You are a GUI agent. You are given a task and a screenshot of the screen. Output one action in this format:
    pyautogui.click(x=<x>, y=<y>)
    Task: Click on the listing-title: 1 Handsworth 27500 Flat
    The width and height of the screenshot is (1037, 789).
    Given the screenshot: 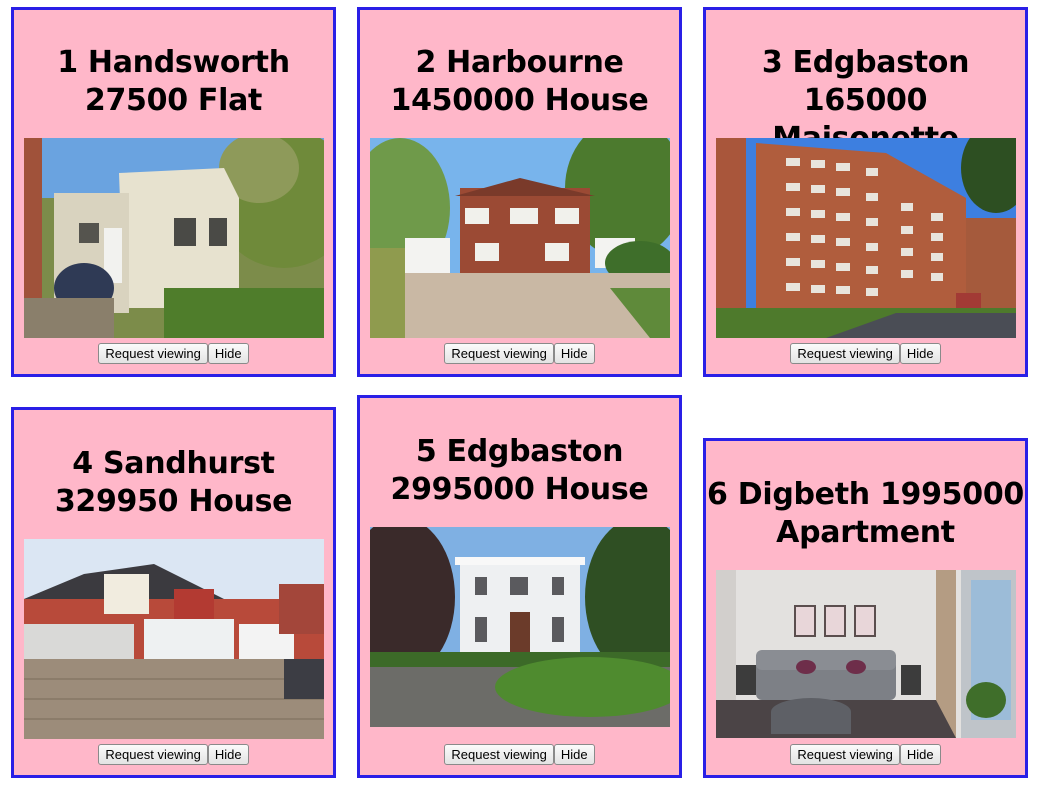 What is the action you would take?
    pyautogui.click(x=173, y=81)
    